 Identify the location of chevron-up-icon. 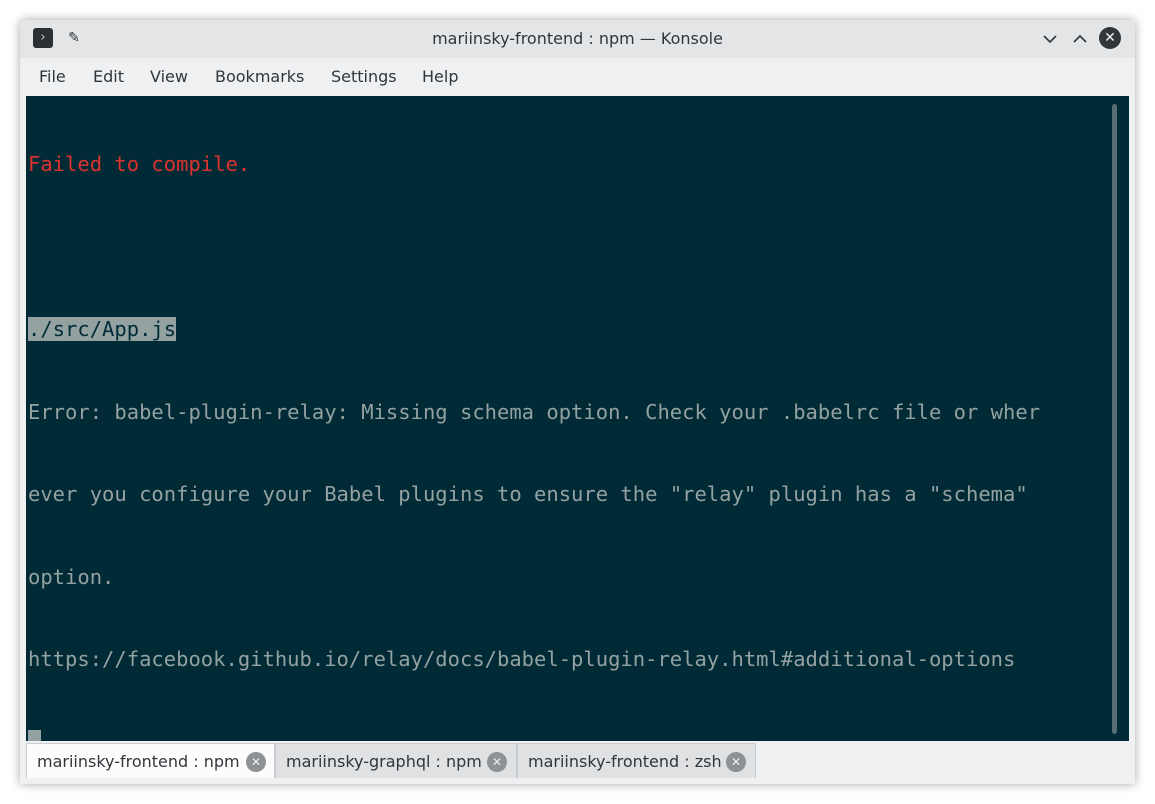
(1080, 39).